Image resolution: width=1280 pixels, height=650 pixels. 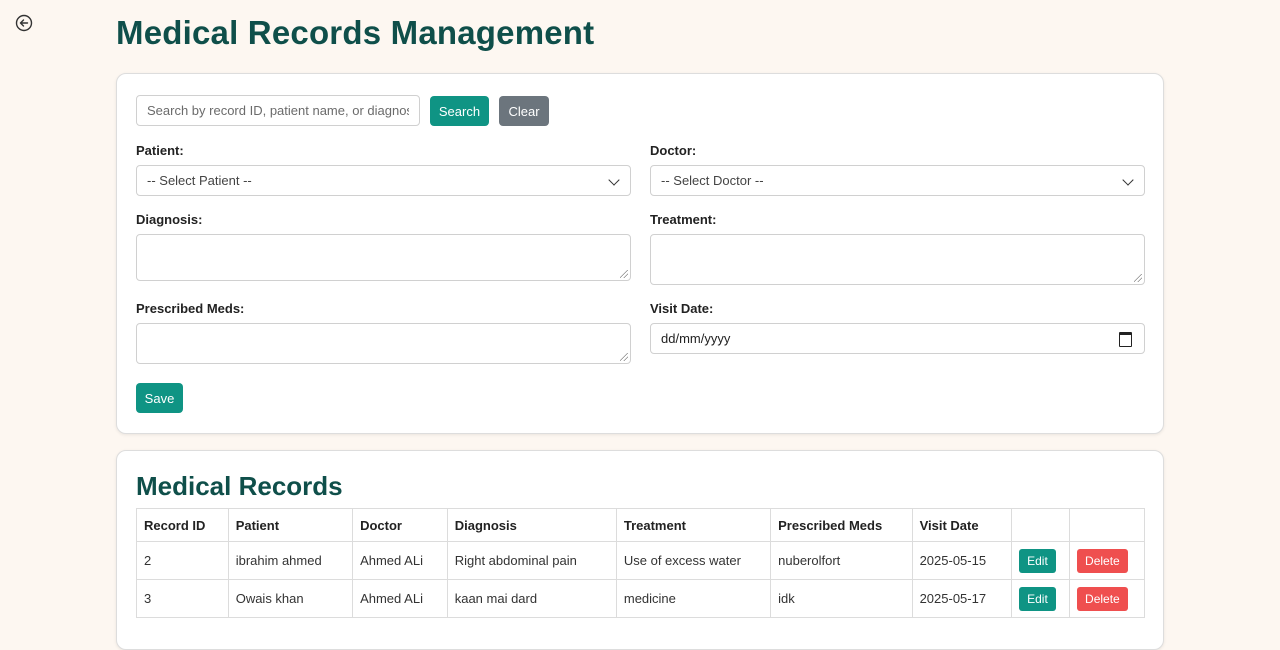 I want to click on cell-patient: ibrahim ahmed, so click(x=290, y=560).